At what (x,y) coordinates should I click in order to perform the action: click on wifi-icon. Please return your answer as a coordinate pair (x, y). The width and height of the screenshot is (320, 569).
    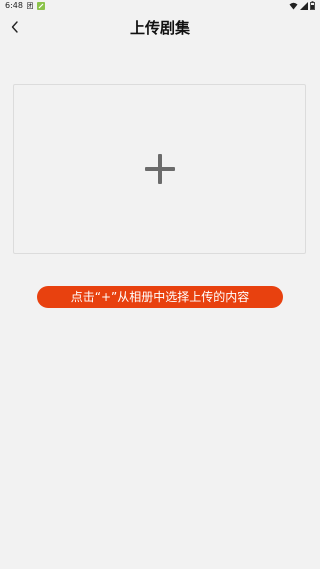
    Looking at the image, I should click on (293, 6).